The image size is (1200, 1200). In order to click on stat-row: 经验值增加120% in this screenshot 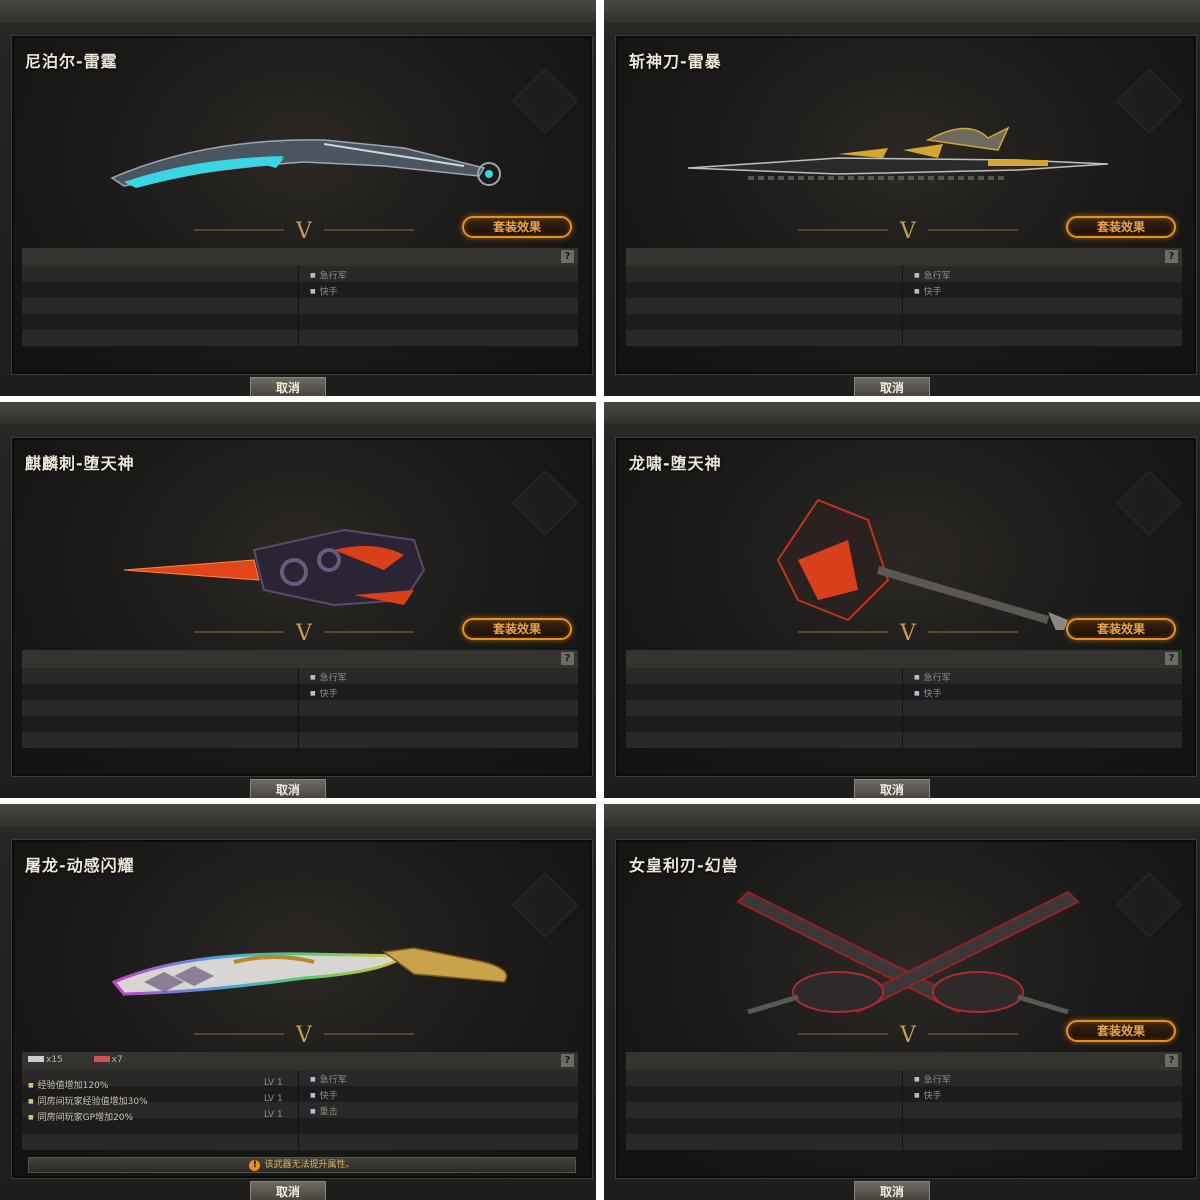, I will do `click(68, 1084)`.